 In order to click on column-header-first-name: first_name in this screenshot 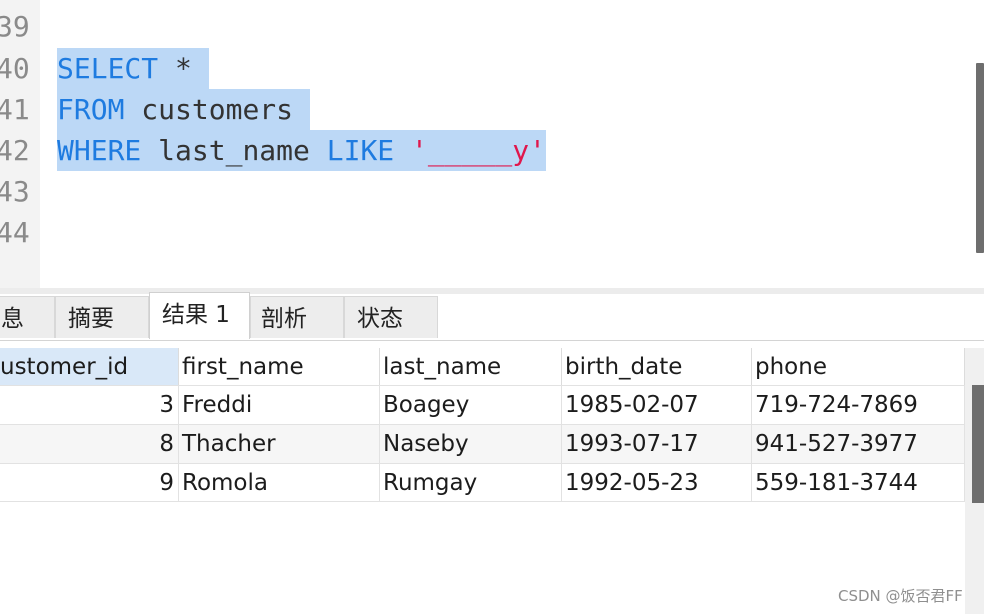, I will do `click(279, 366)`.